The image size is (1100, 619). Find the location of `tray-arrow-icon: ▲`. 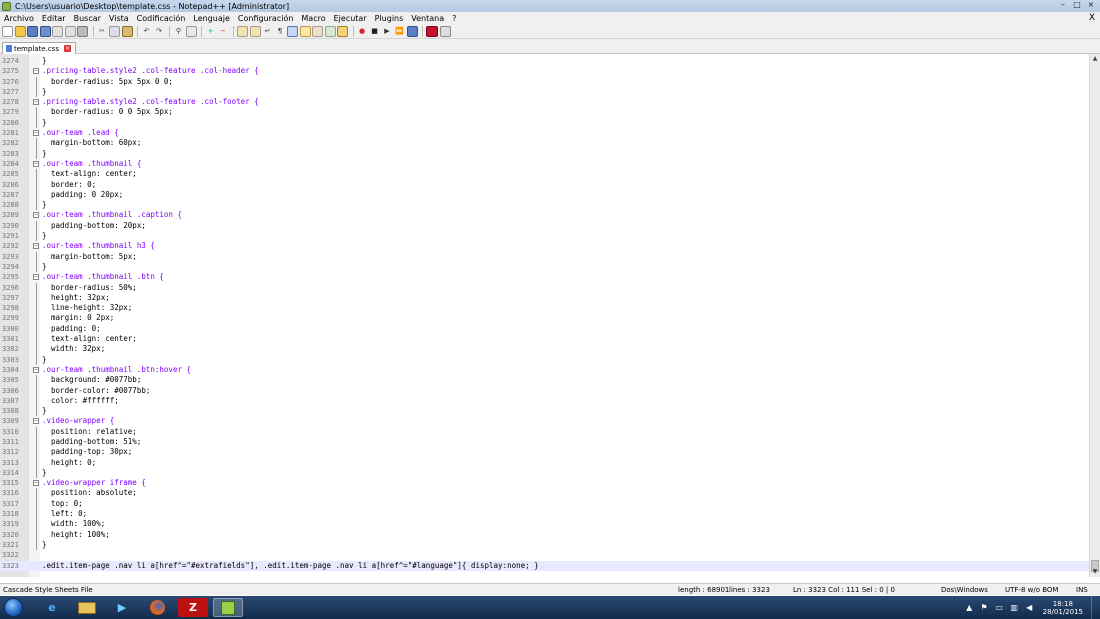

tray-arrow-icon: ▲ is located at coordinates (969, 607).